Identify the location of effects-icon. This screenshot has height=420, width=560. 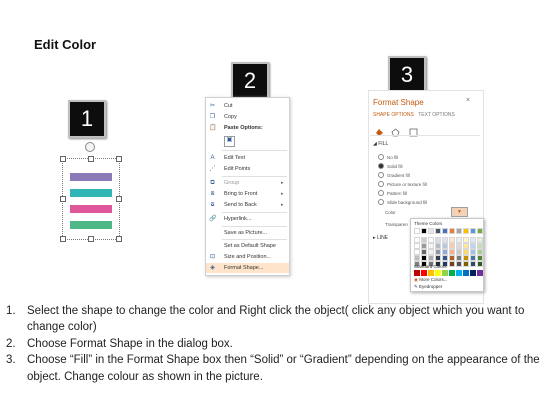
(395, 130).